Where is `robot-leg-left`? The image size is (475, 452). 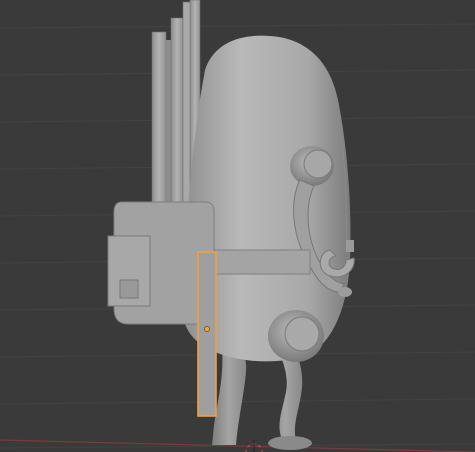
robot-leg-left is located at coordinates (229, 396).